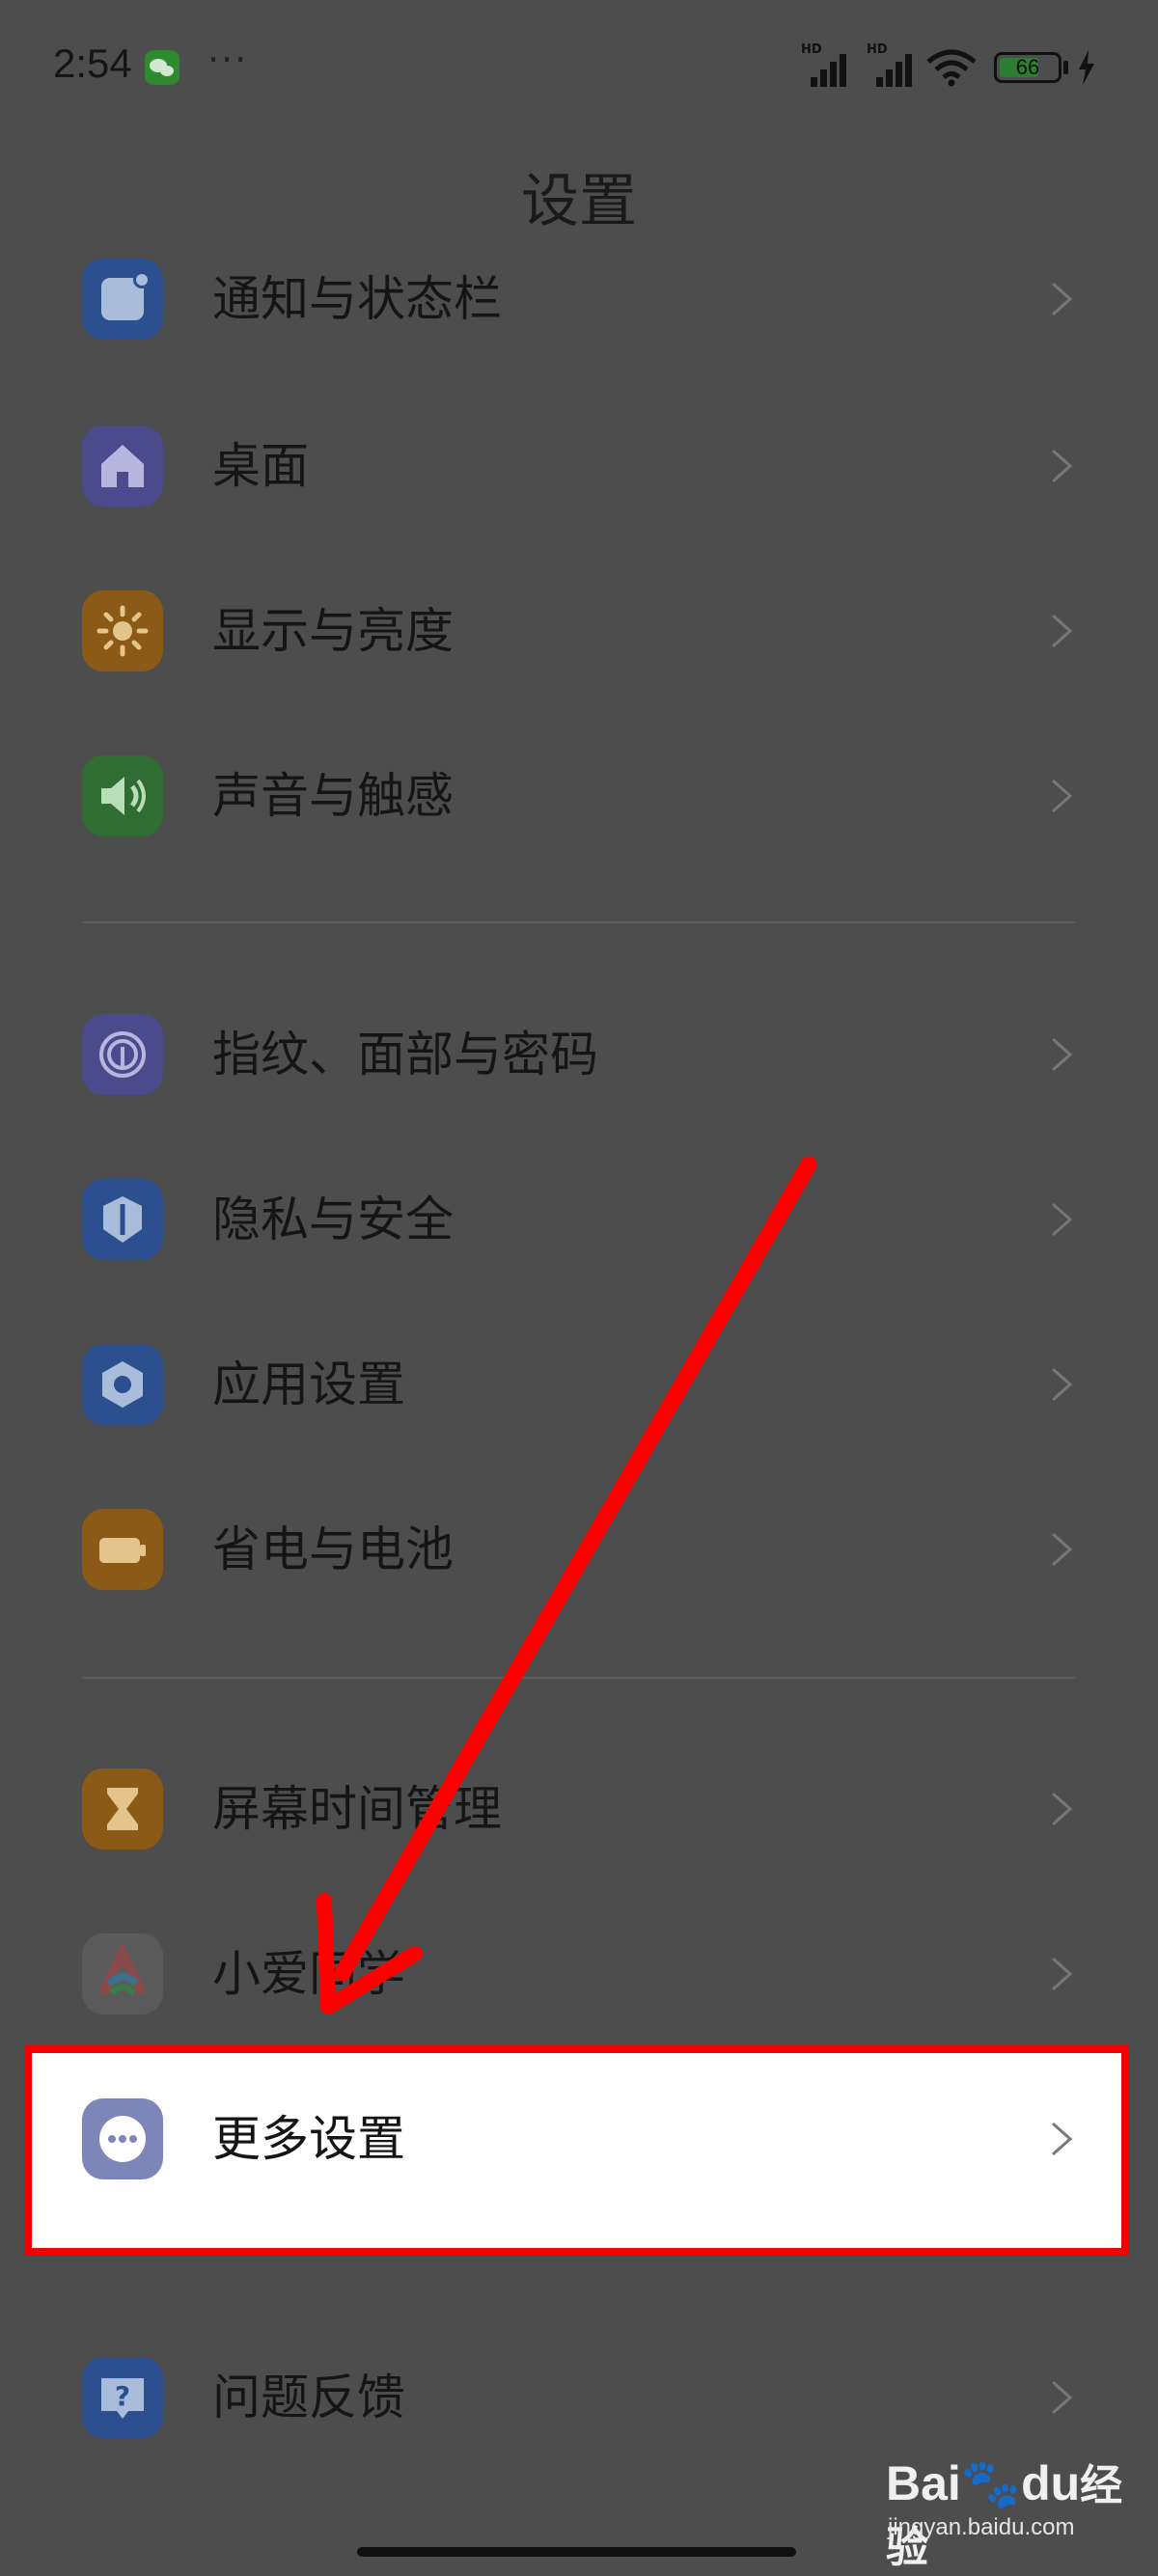  I want to click on settings-item-label: 声音与触感, so click(333, 796).